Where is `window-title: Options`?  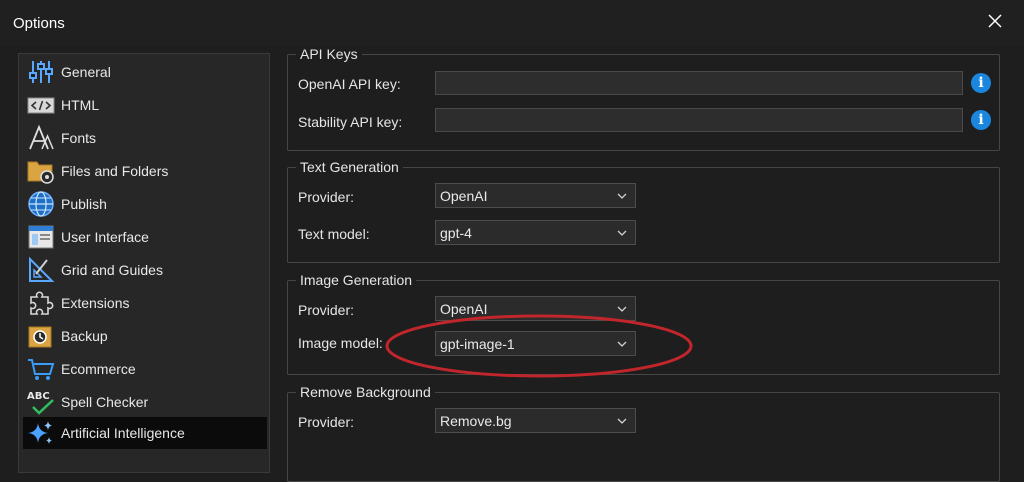 window-title: Options is located at coordinates (39, 23).